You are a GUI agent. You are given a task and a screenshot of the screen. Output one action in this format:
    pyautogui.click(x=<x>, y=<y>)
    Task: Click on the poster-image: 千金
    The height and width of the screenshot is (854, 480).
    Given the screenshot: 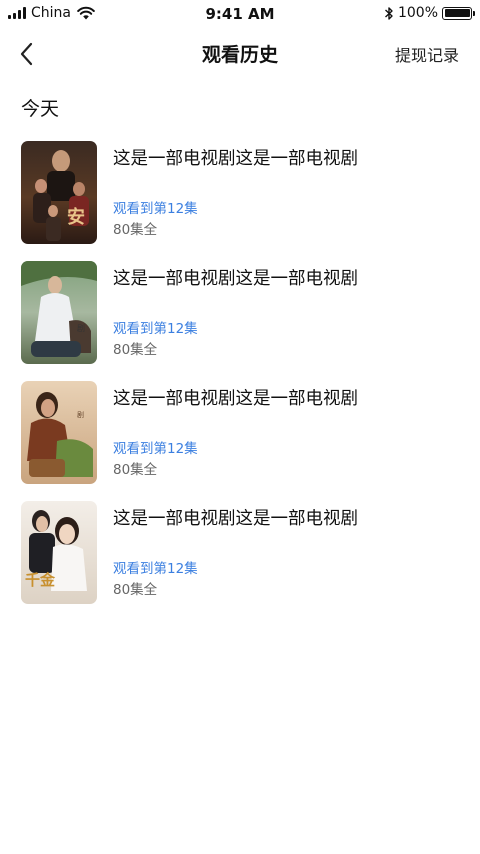 What is the action you would take?
    pyautogui.click(x=59, y=552)
    